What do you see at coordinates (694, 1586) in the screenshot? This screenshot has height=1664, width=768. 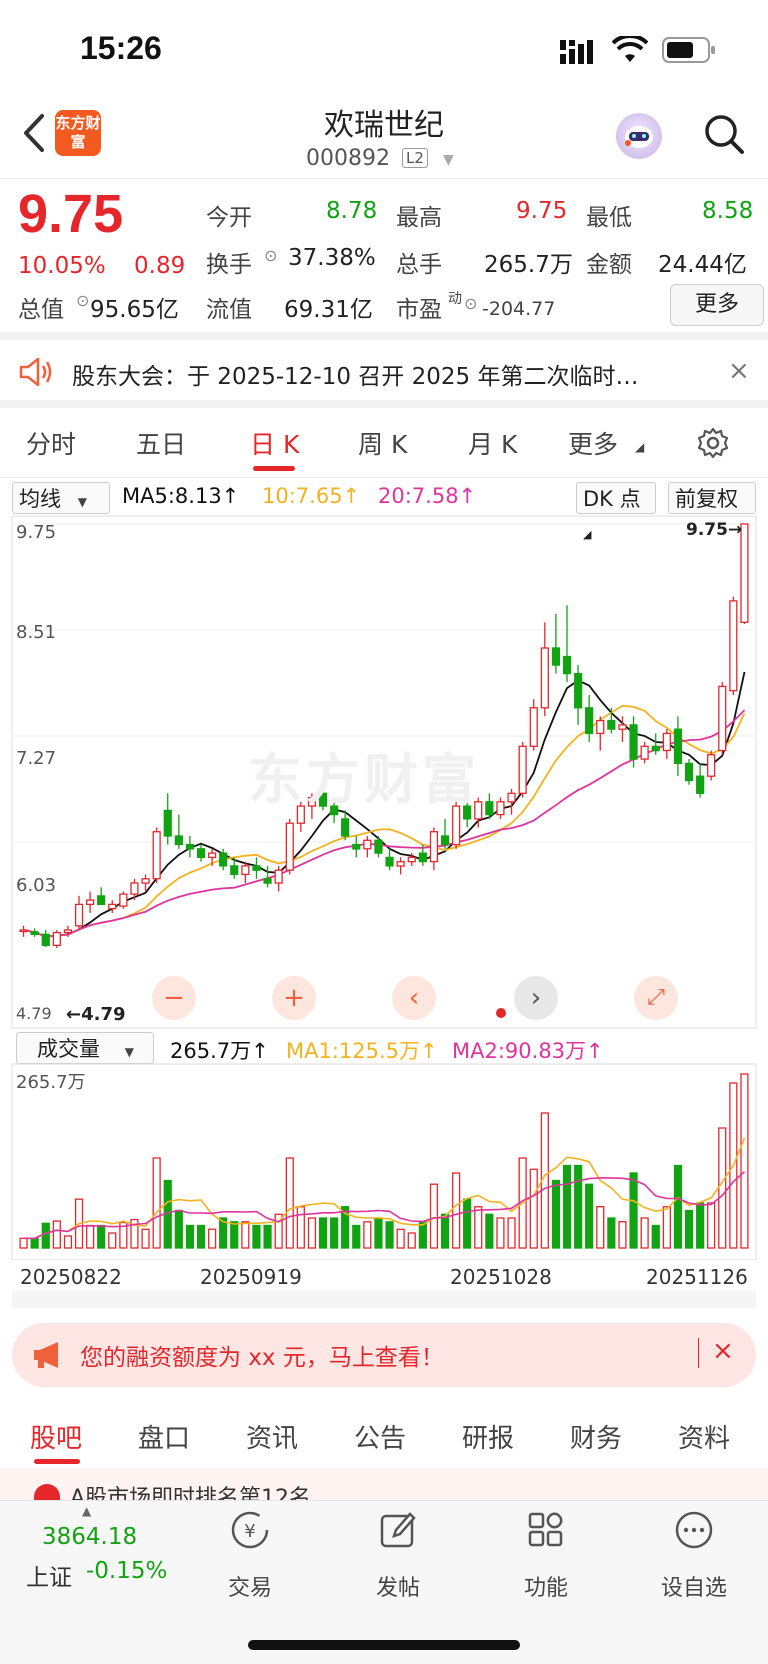 I see `nav-watchlist: 设自选` at bounding box center [694, 1586].